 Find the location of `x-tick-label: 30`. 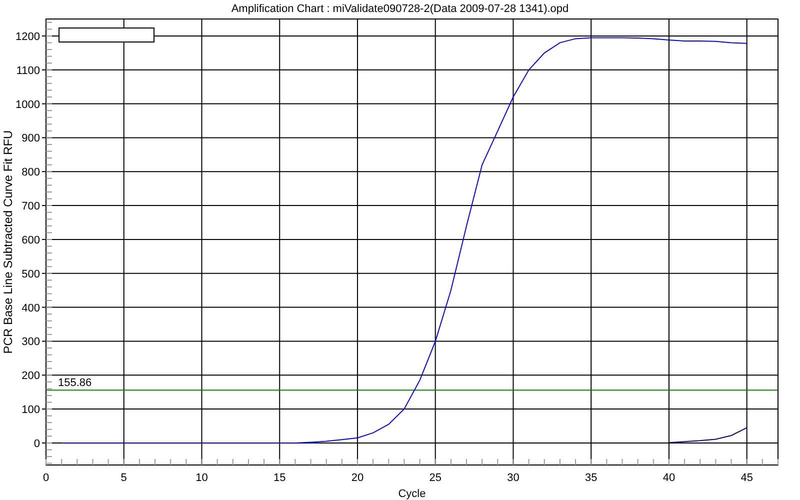

x-tick-label: 30 is located at coordinates (513, 478).